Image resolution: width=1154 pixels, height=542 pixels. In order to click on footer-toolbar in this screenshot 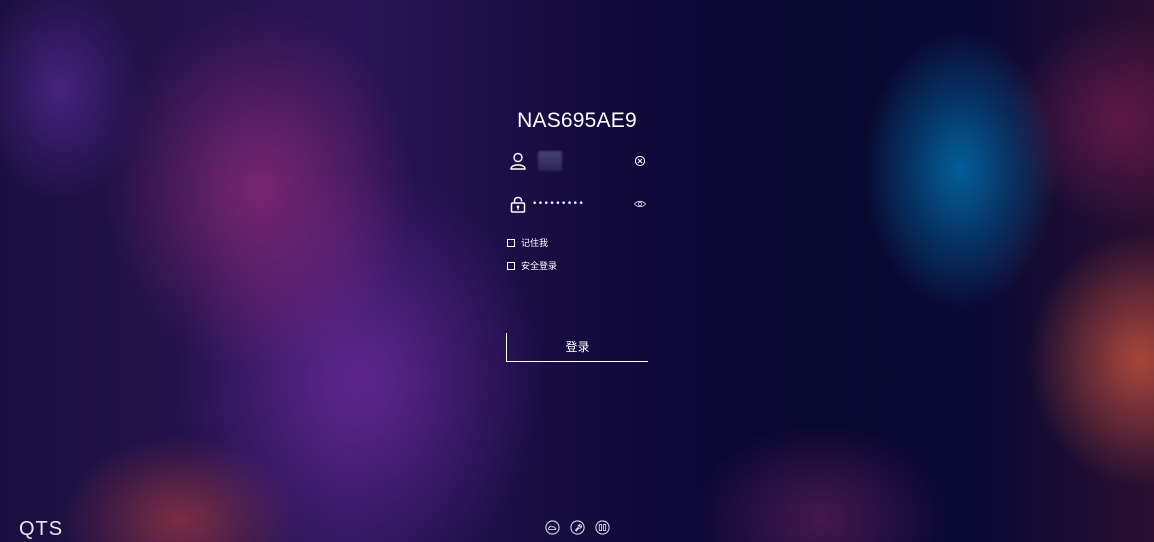, I will do `click(578, 528)`.